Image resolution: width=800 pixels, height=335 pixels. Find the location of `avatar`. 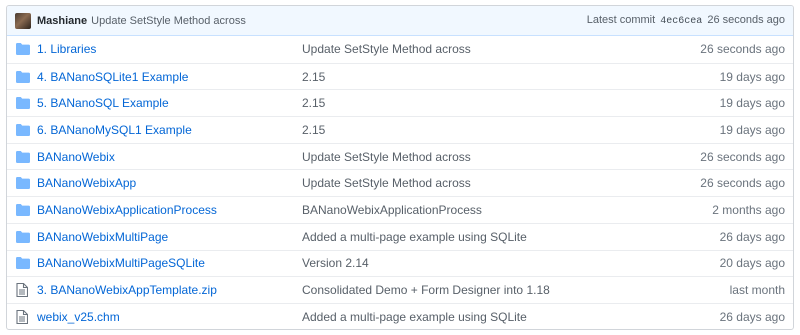

avatar is located at coordinates (23, 20).